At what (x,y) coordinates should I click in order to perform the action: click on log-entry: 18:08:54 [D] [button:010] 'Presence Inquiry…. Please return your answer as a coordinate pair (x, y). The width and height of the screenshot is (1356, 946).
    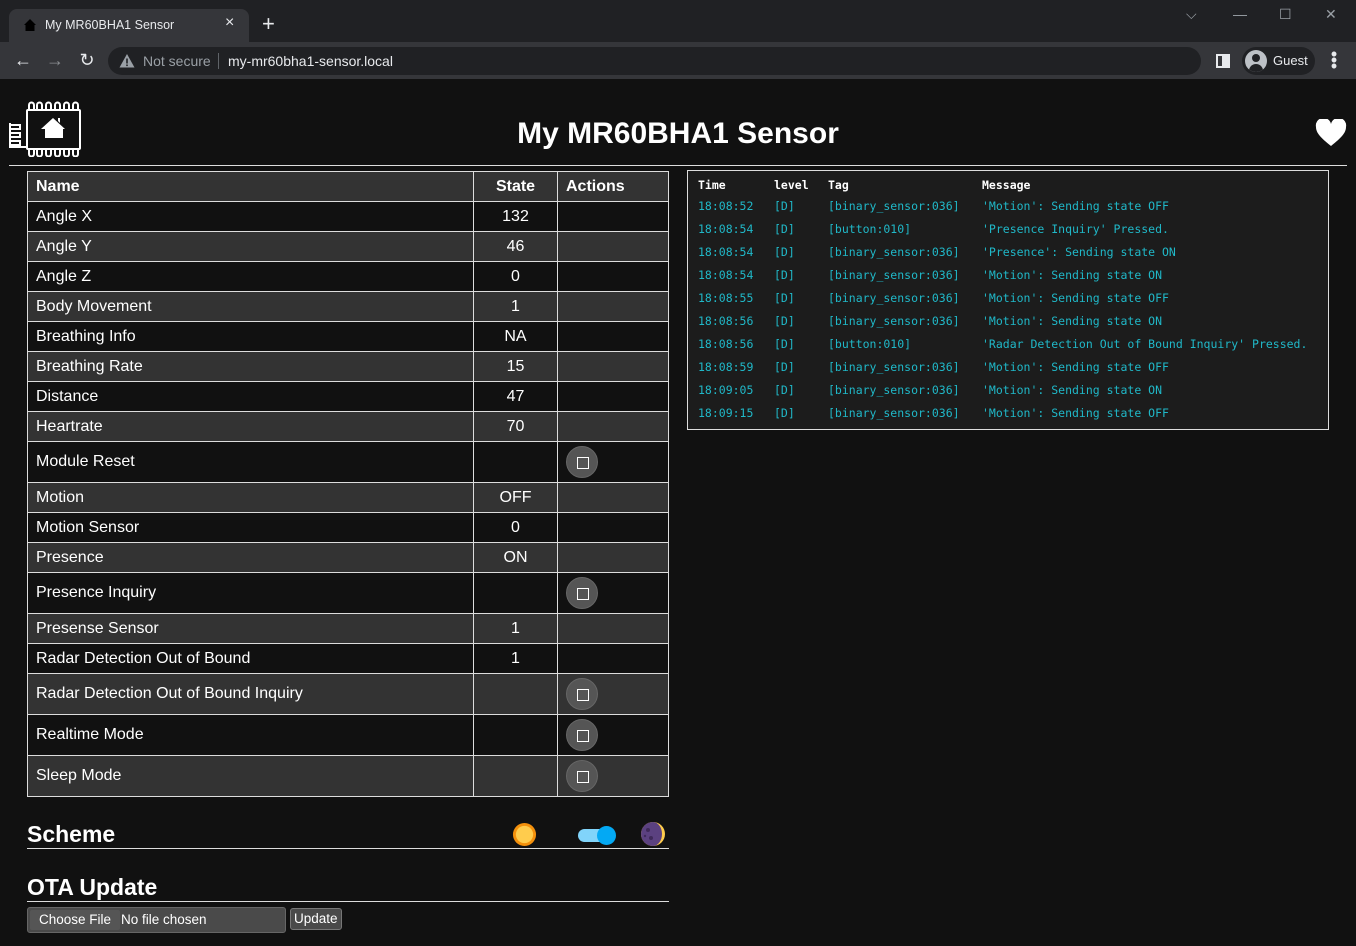
    Looking at the image, I should click on (1002, 228).